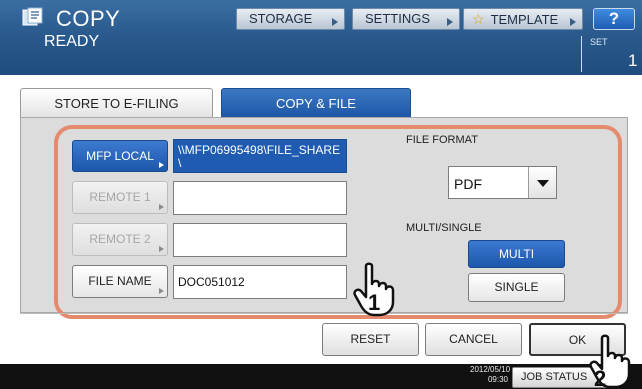  What do you see at coordinates (260, 240) in the screenshot?
I see `remote-2-path-field` at bounding box center [260, 240].